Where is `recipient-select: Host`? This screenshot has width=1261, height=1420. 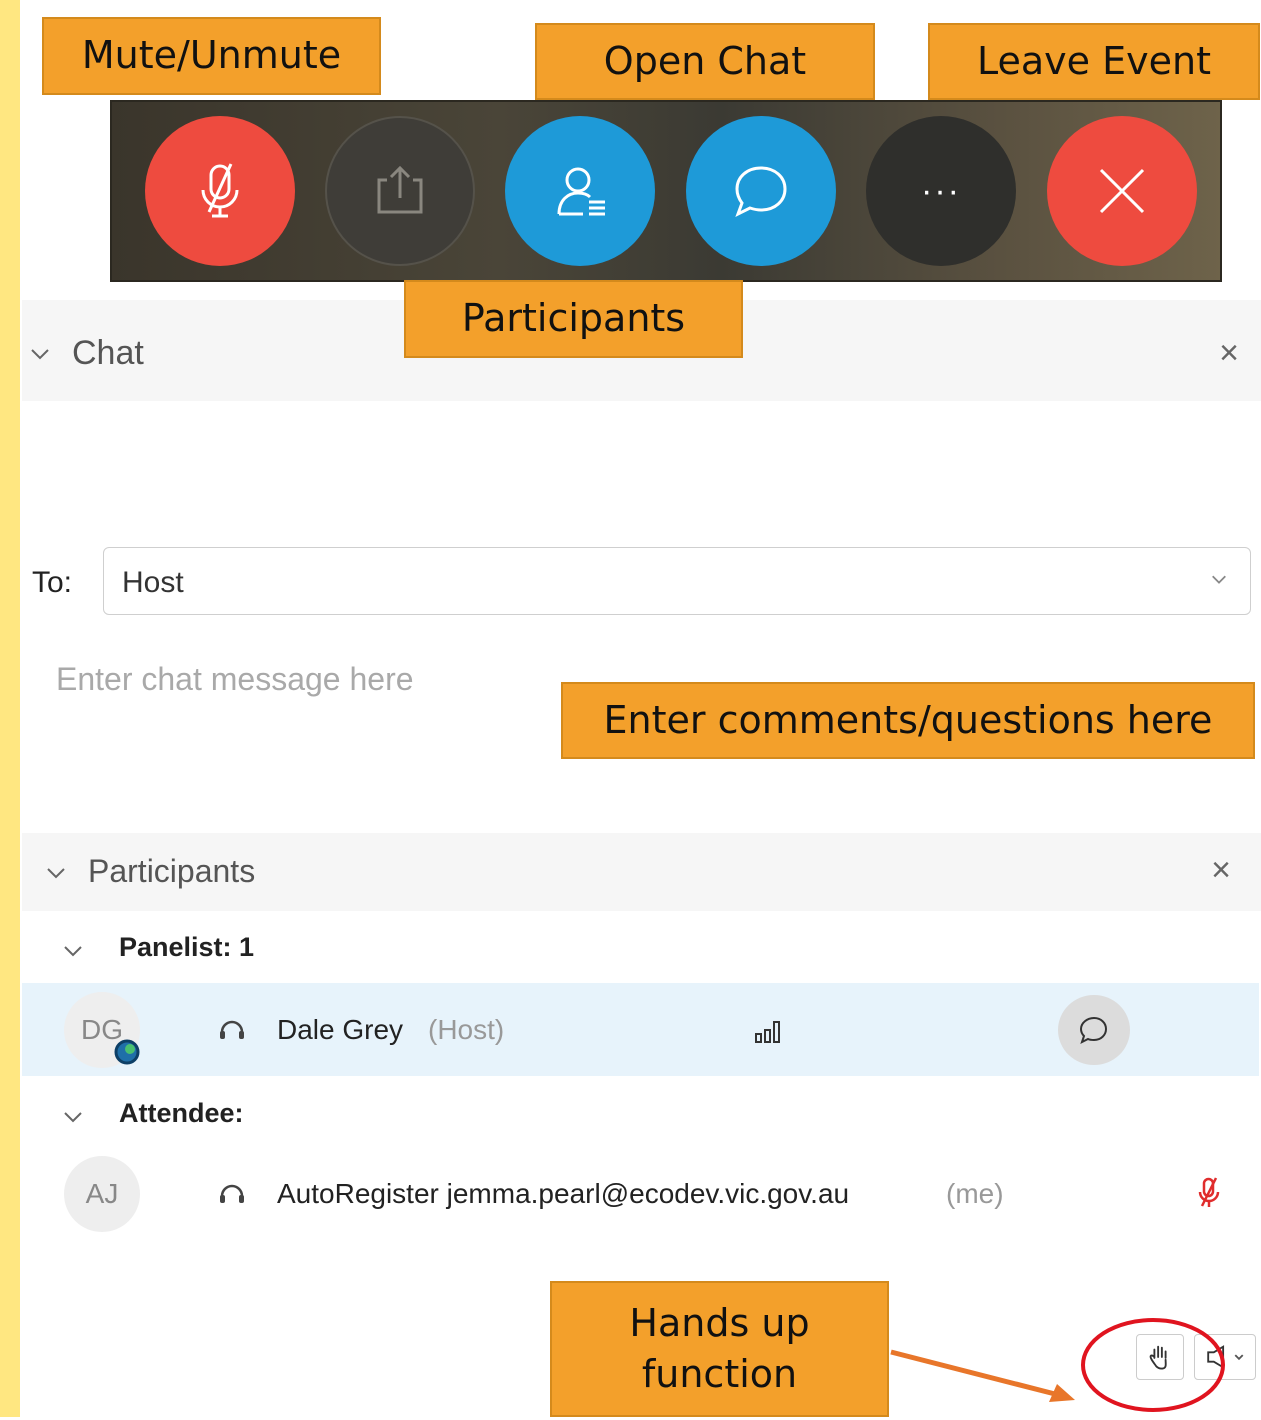
recipient-select: Host is located at coordinates (677, 581).